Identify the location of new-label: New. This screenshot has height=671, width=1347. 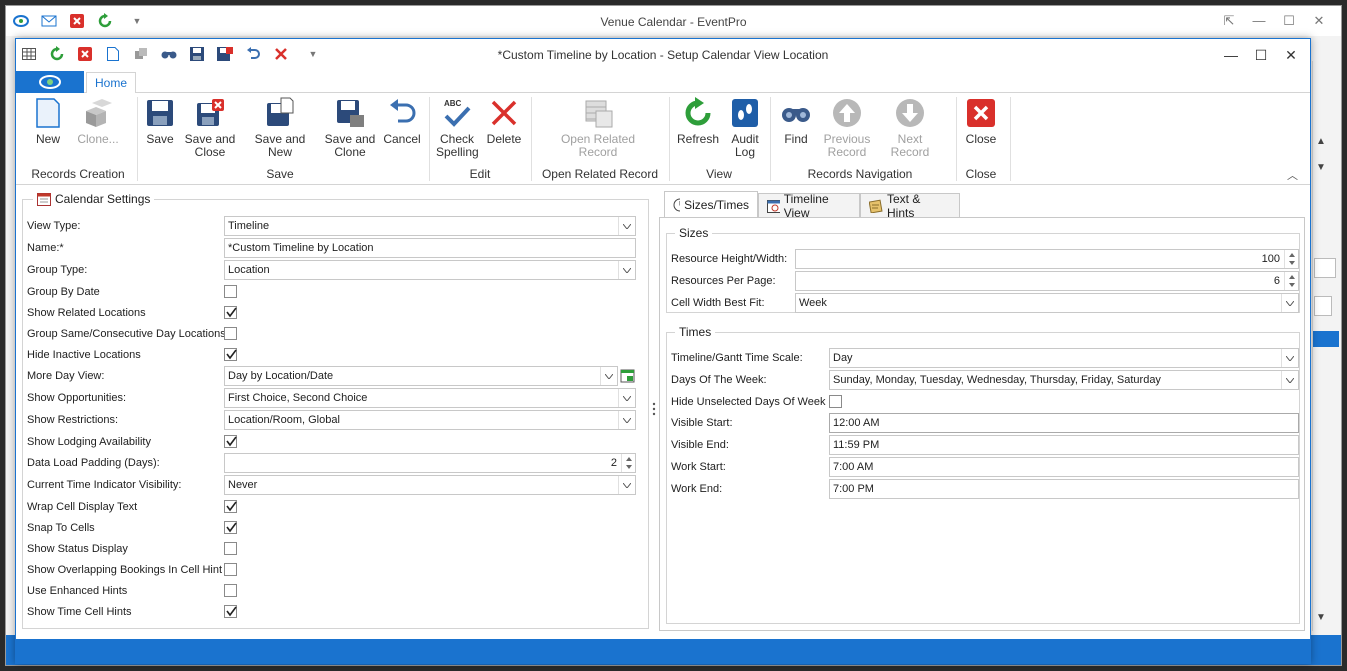
(47, 139).